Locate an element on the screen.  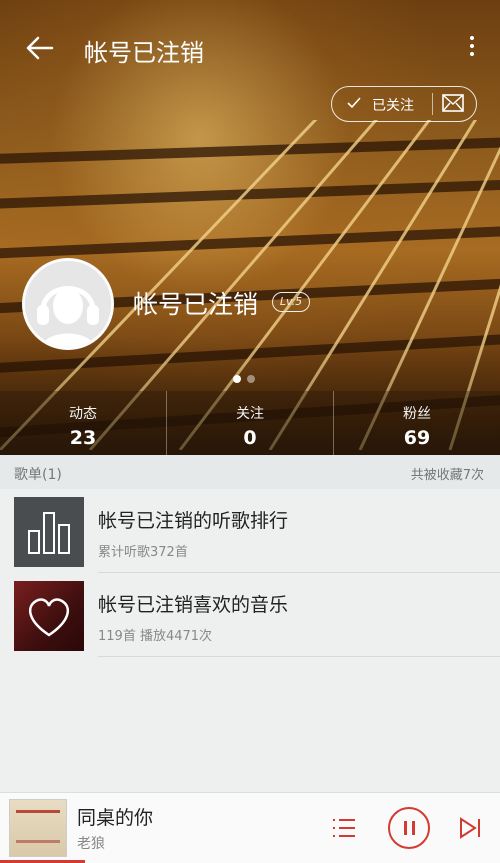
stat-label: 动态 is located at coordinates (83, 414).